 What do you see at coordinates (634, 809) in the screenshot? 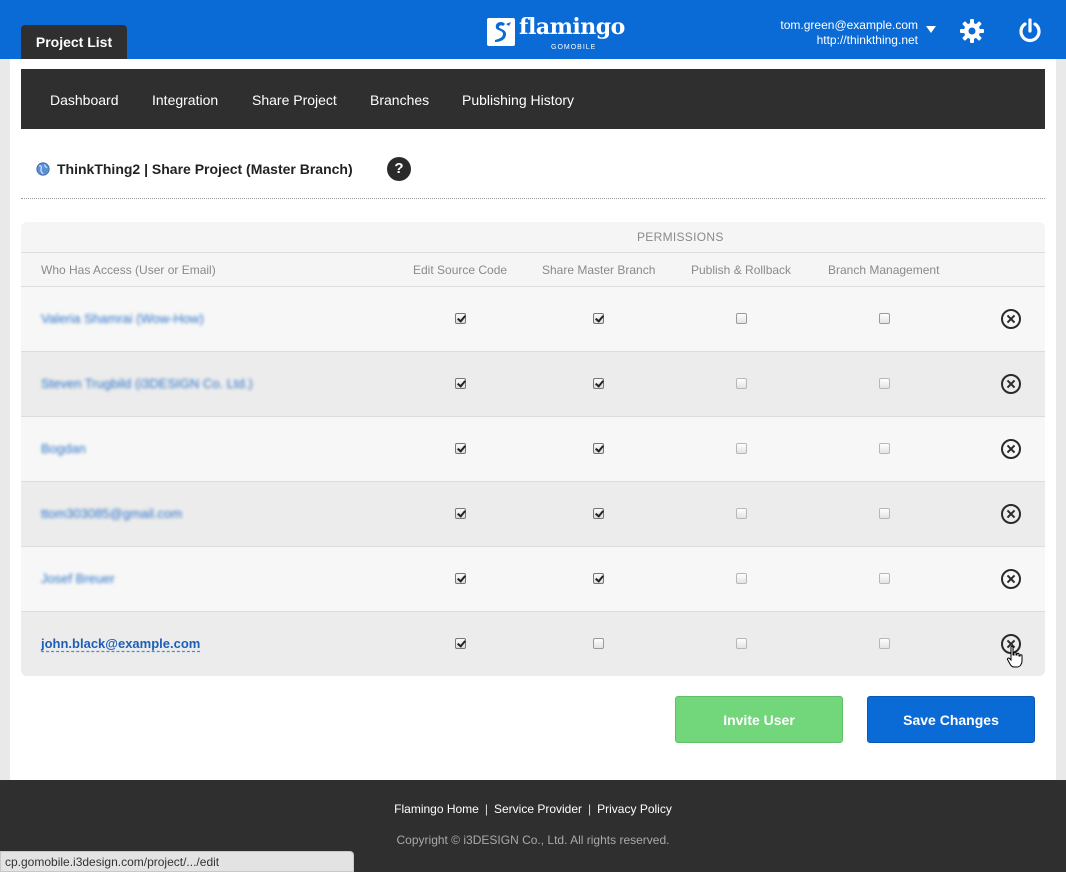
I see `footer-link-privacy-policy: Privacy Policy` at bounding box center [634, 809].